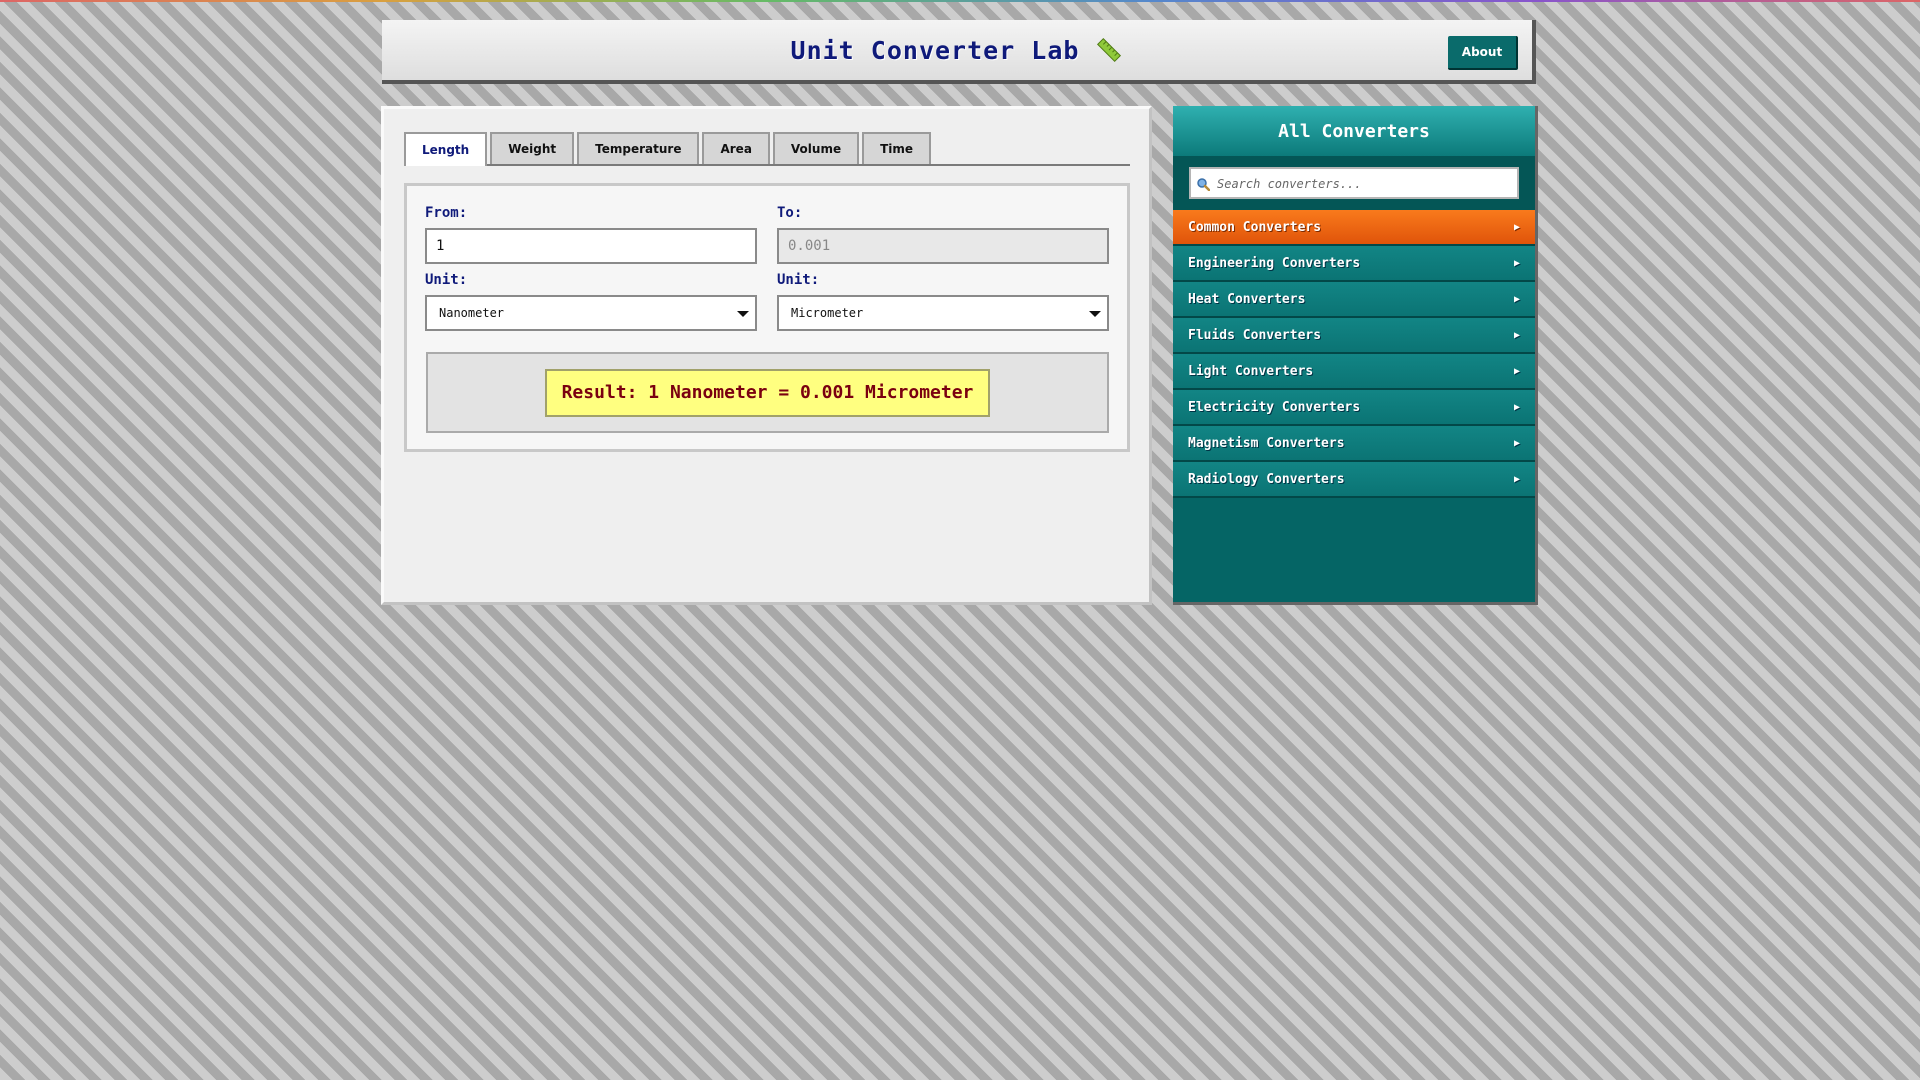 The height and width of the screenshot is (1080, 1920). What do you see at coordinates (816, 148) in the screenshot?
I see `tab-volume: Volume` at bounding box center [816, 148].